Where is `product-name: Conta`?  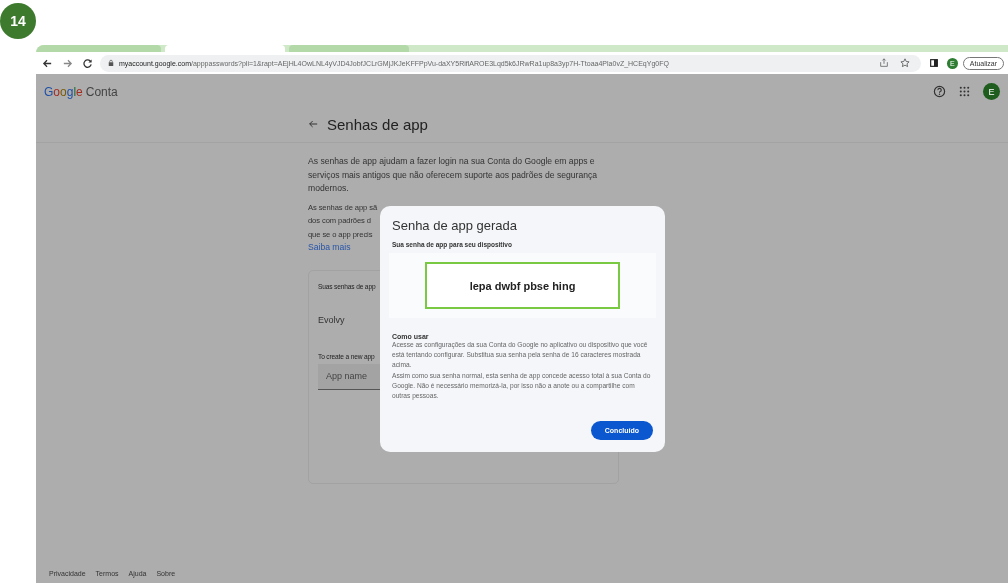 product-name: Conta is located at coordinates (101, 91).